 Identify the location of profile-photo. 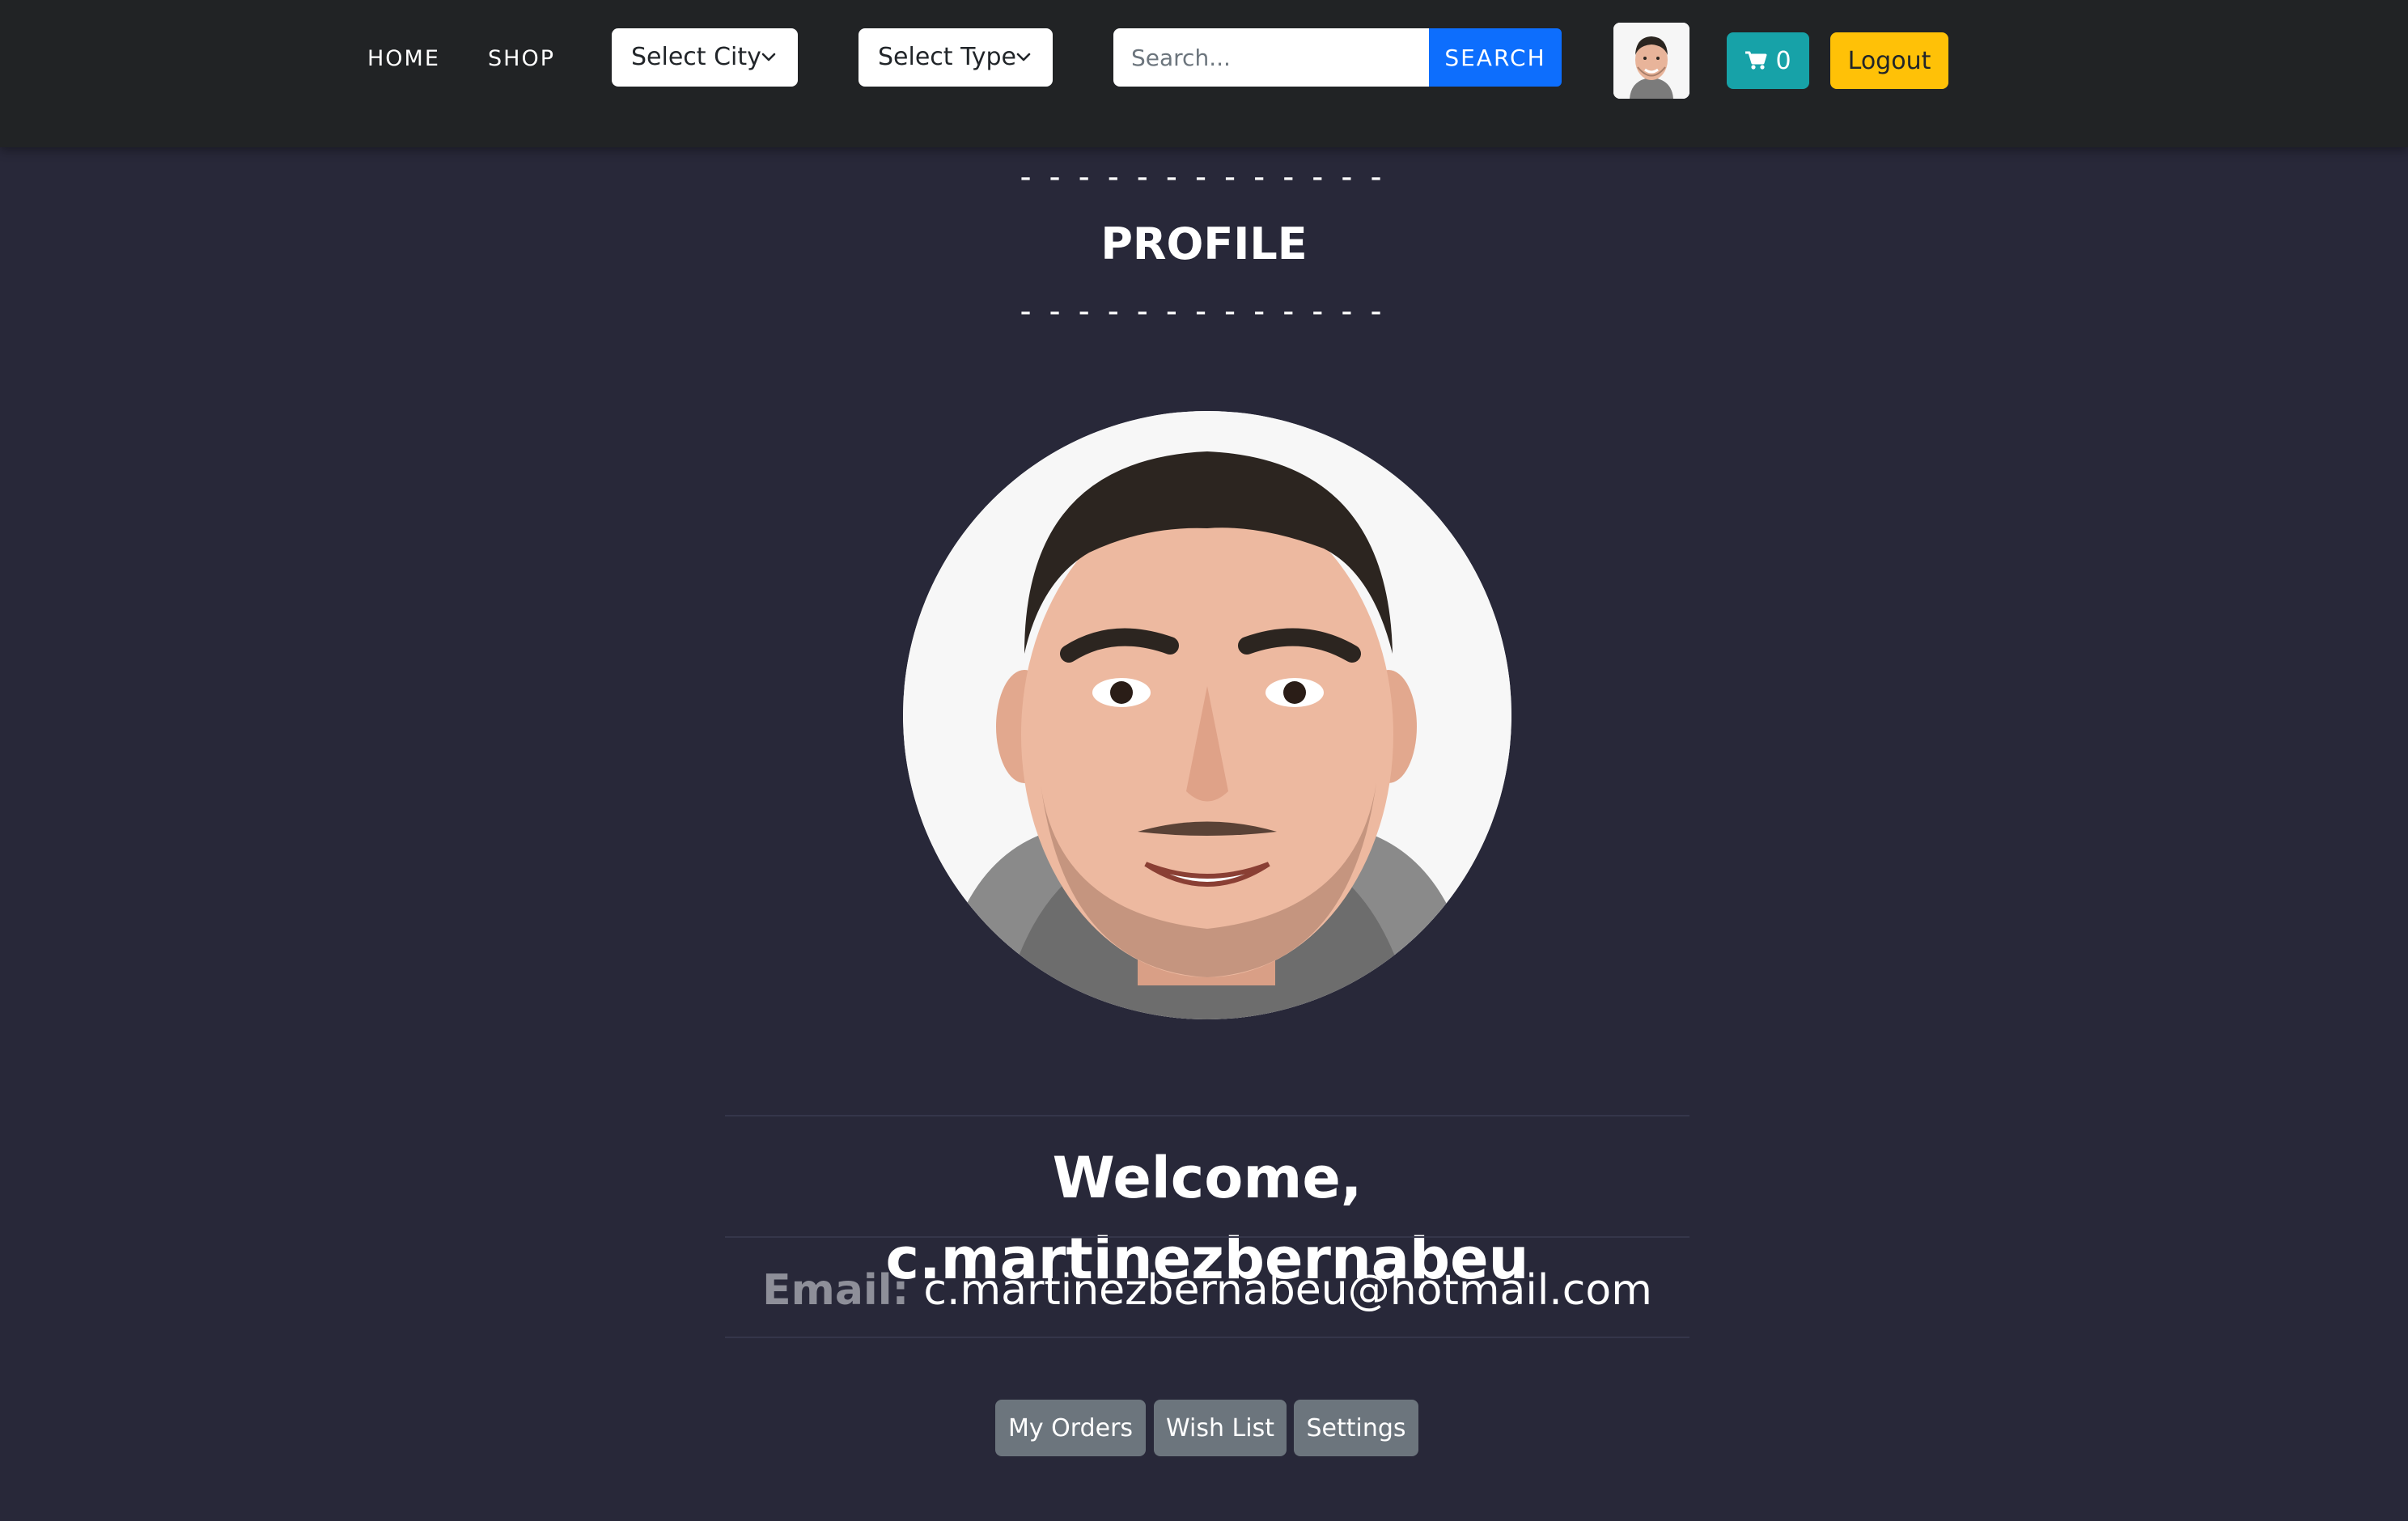
(1207, 715).